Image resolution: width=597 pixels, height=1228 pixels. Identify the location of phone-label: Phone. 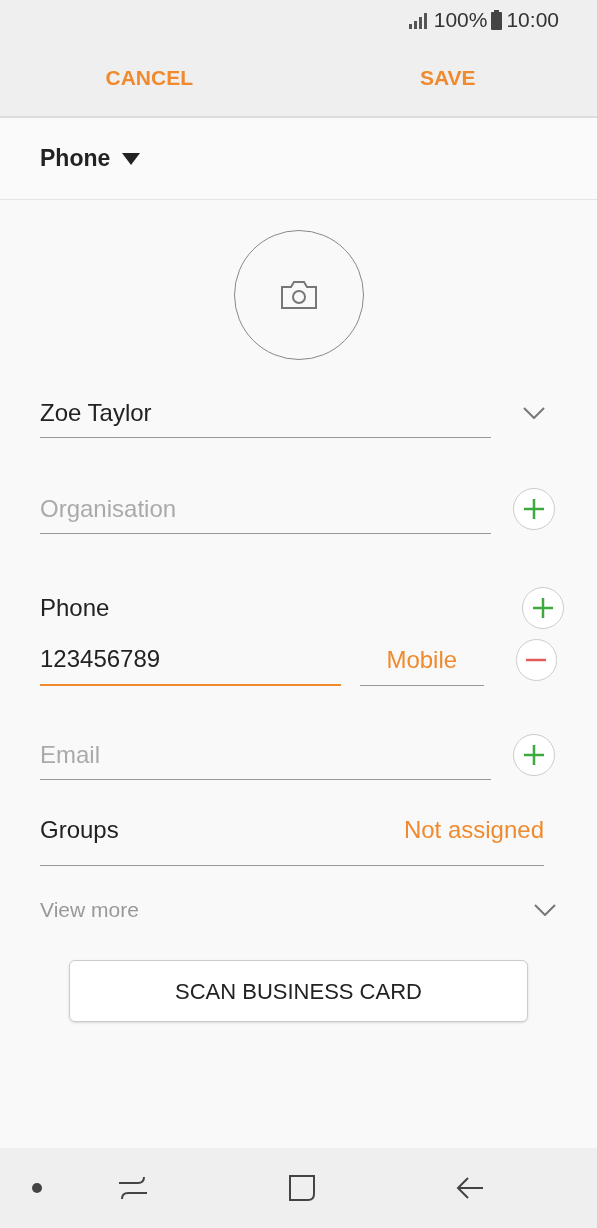
(75, 608).